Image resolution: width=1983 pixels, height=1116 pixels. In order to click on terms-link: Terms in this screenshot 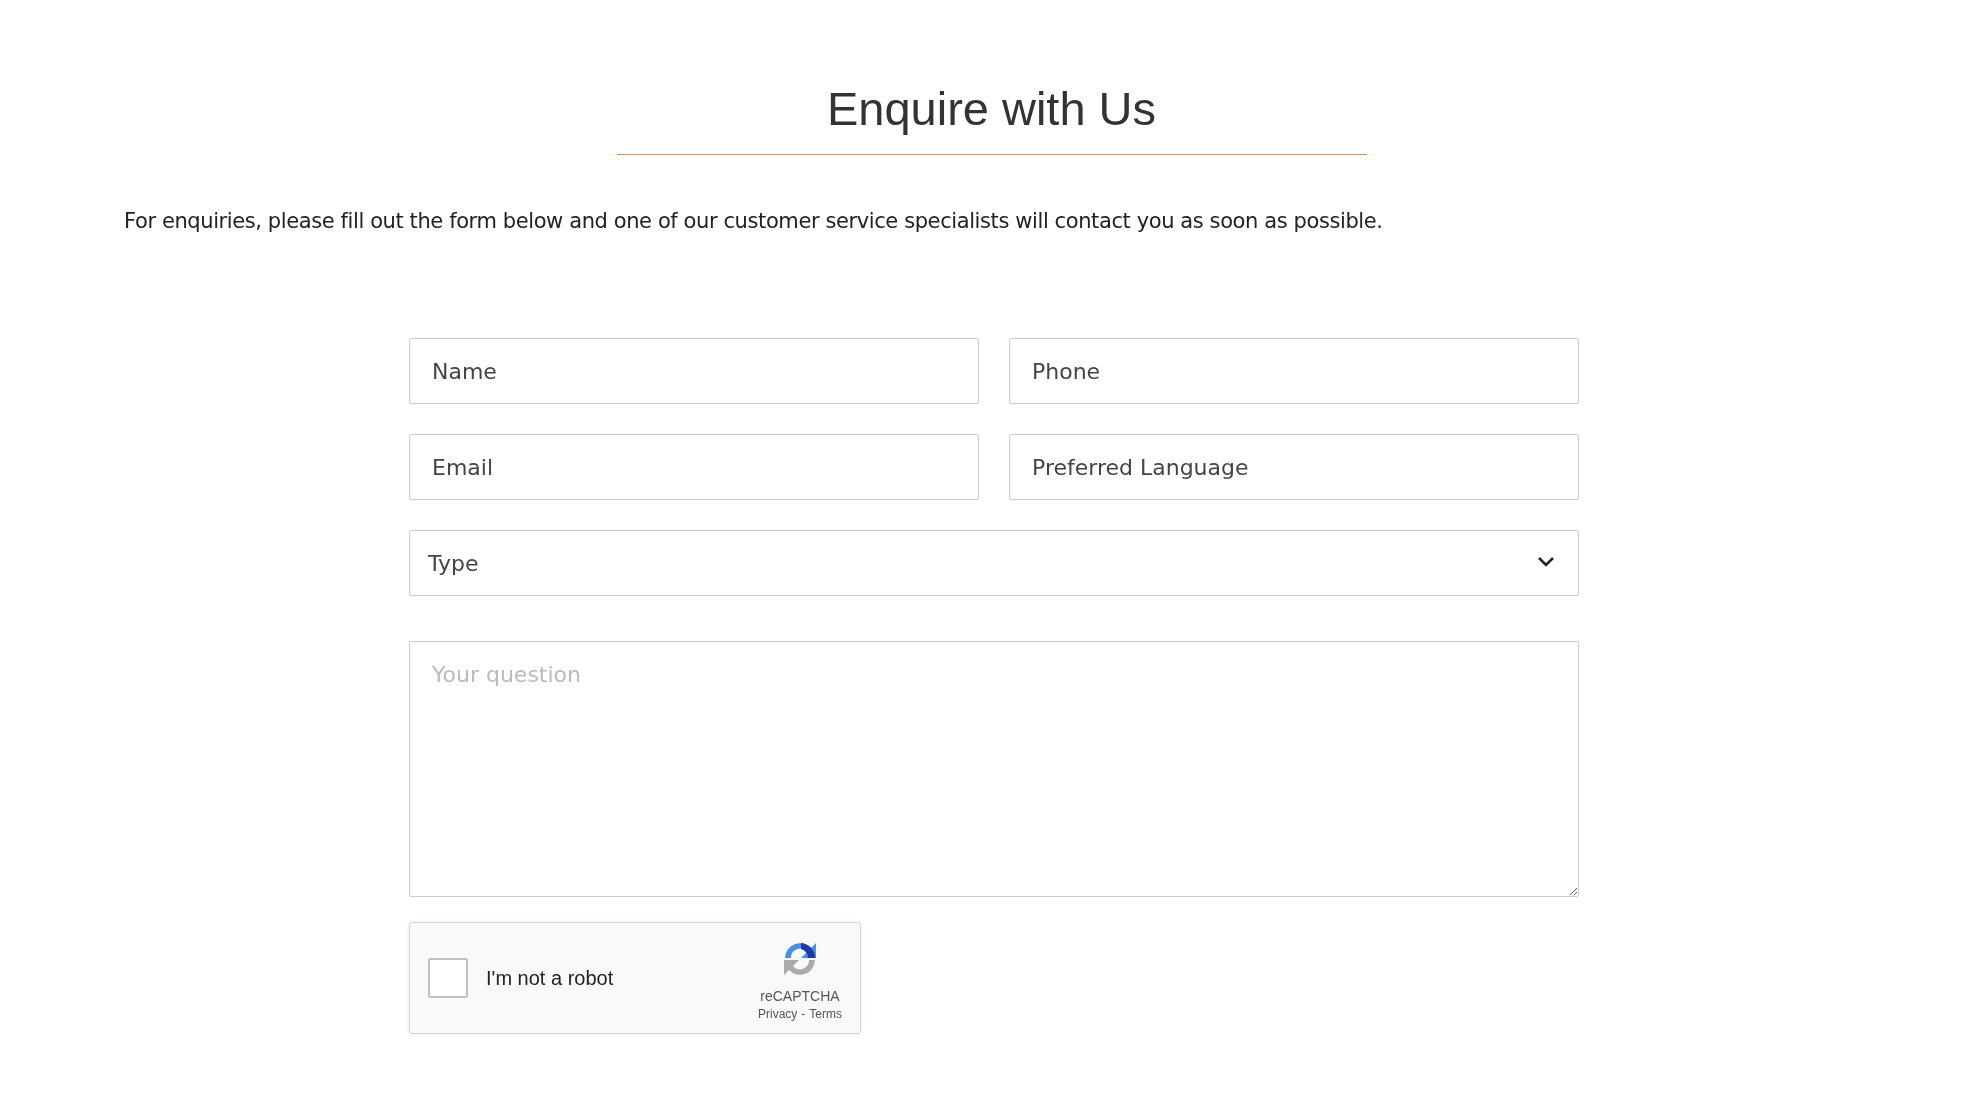, I will do `click(825, 1013)`.